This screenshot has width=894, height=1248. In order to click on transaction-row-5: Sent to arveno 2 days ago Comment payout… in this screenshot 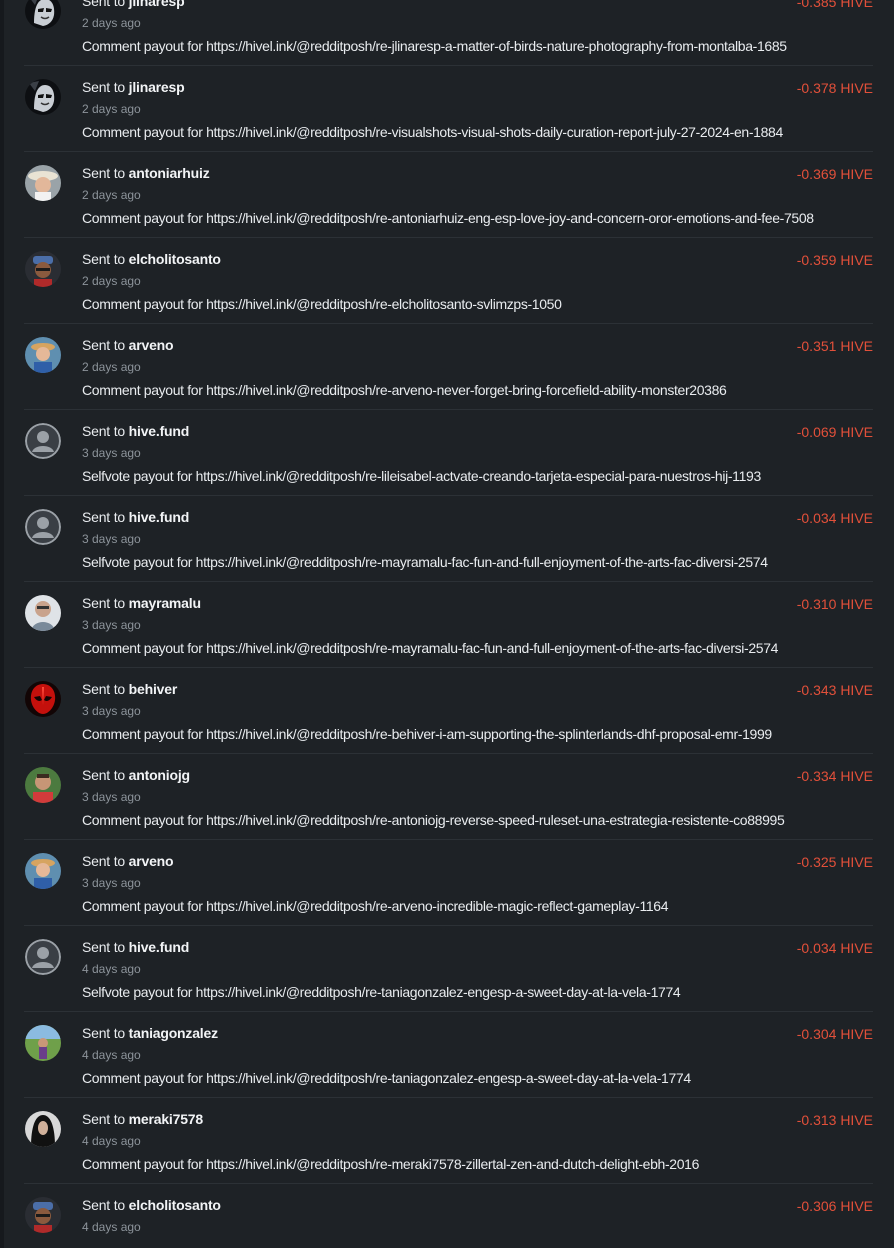, I will do `click(448, 367)`.